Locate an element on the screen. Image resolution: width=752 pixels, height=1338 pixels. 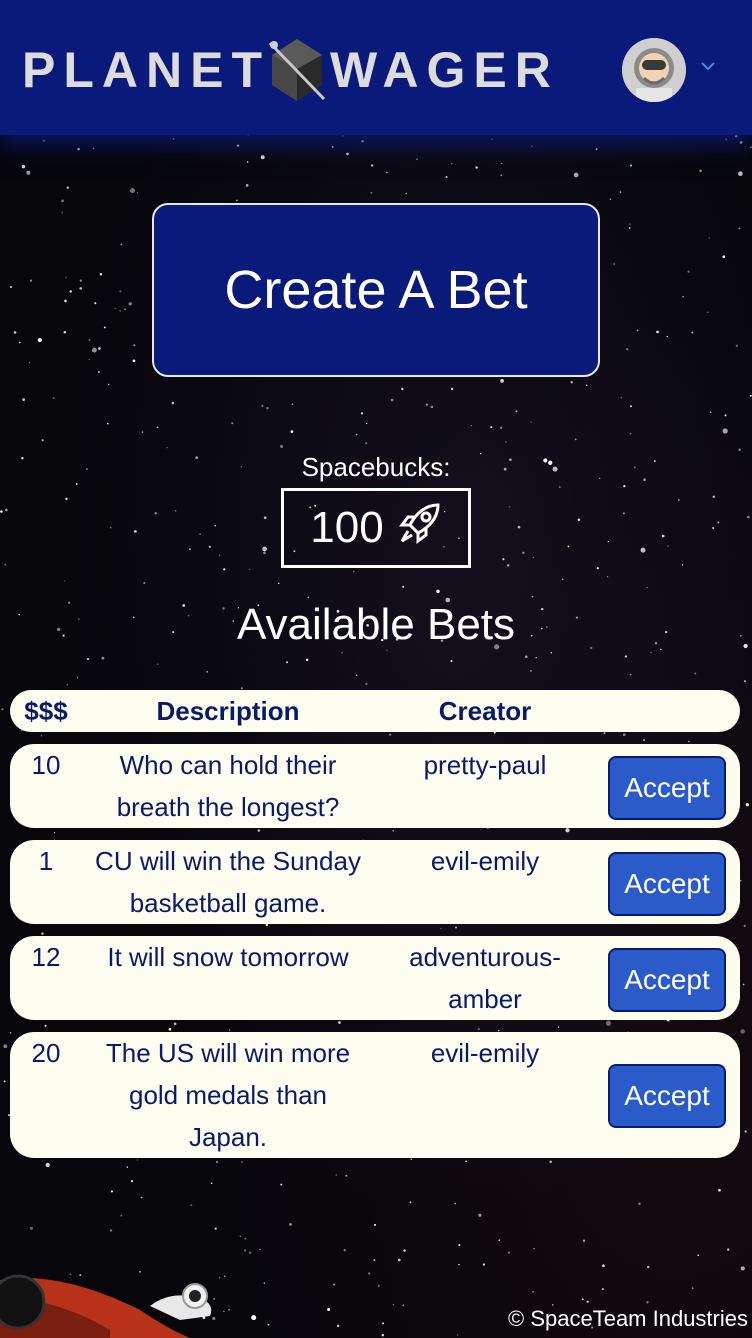
bet-description: It will snow tomorrow is located at coordinates (228, 957).